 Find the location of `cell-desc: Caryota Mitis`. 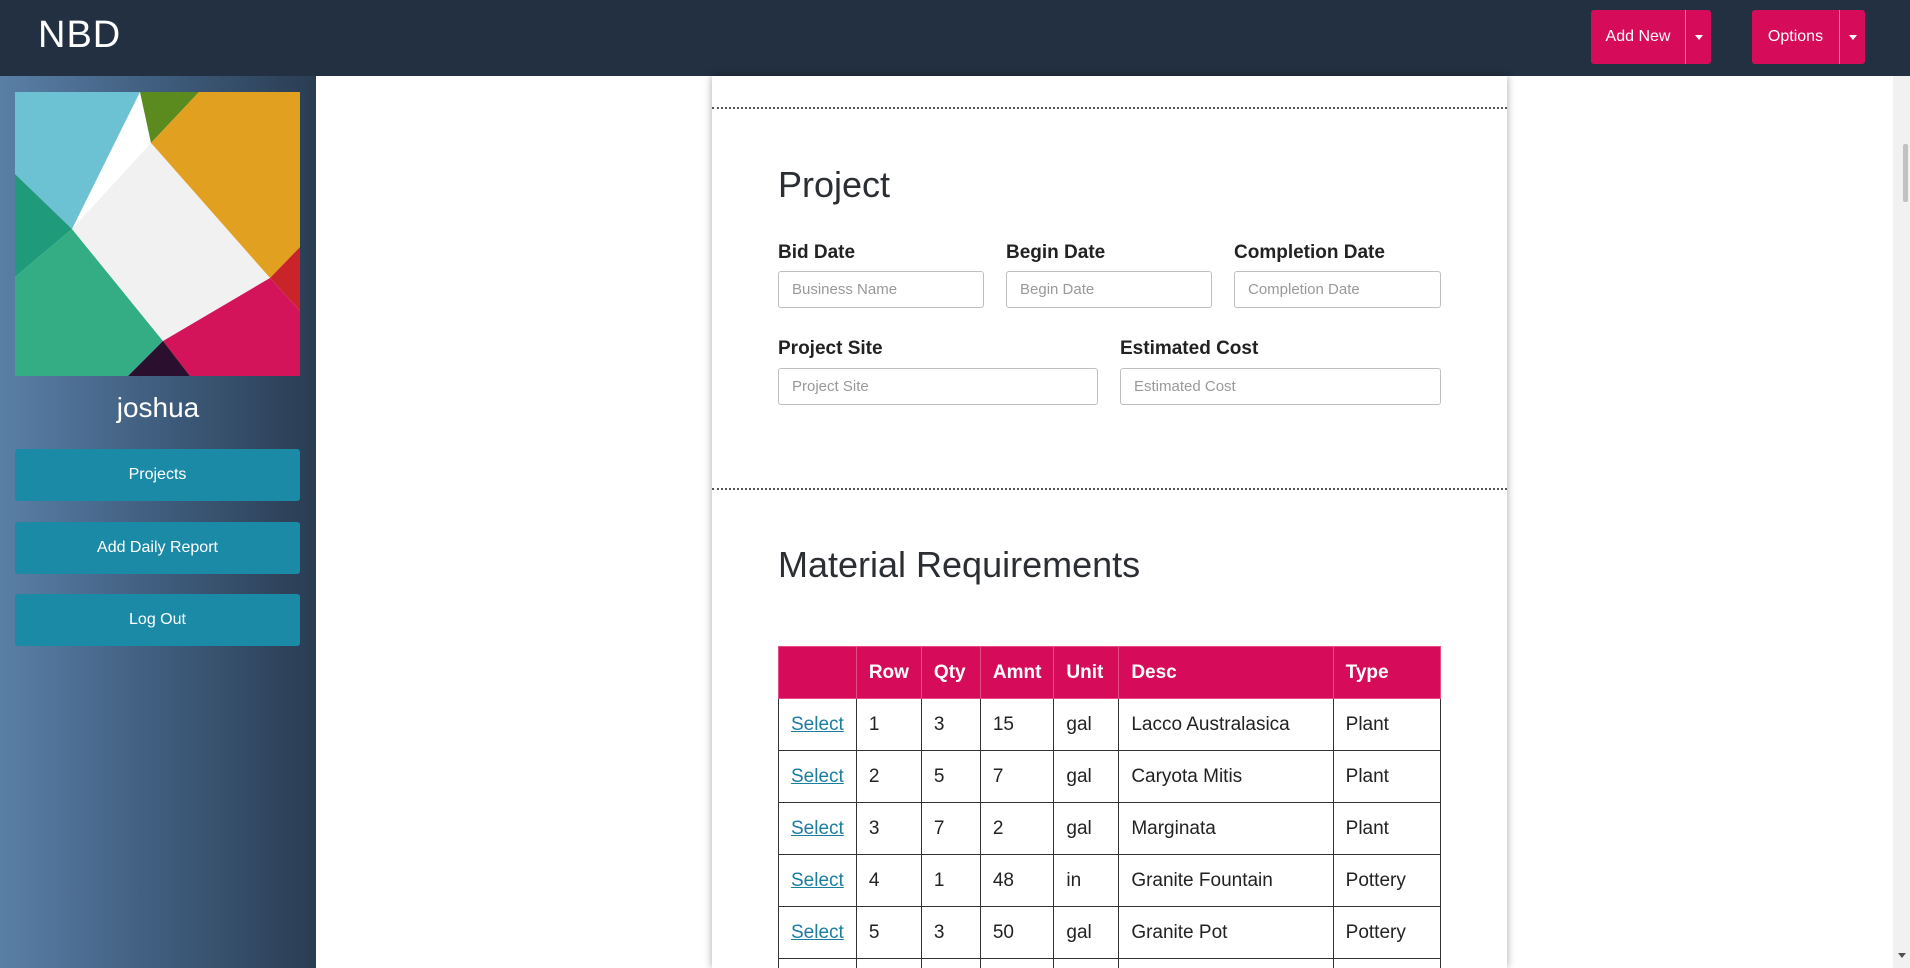

cell-desc: Caryota Mitis is located at coordinates (1226, 776).